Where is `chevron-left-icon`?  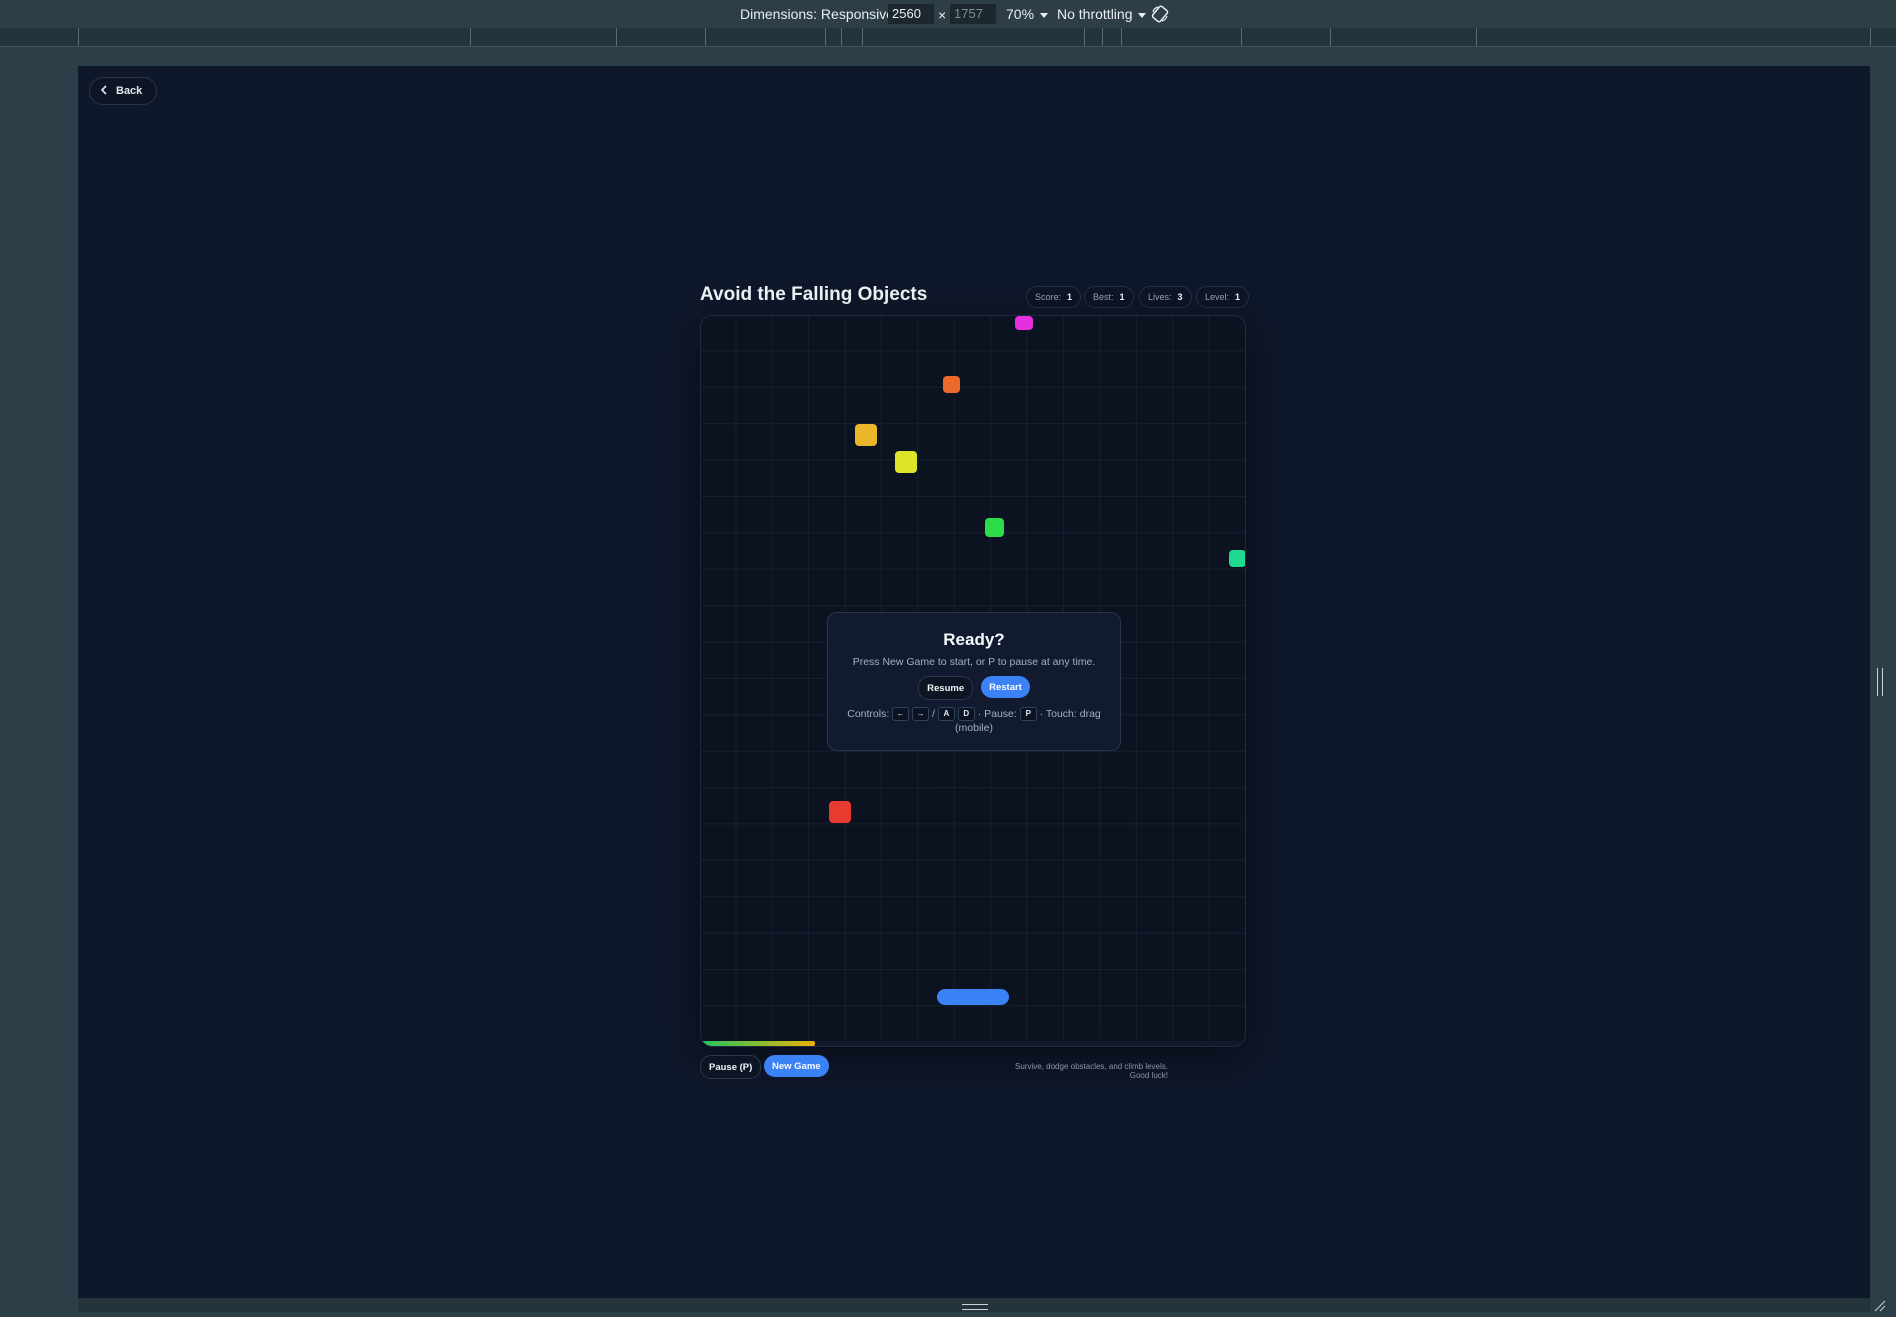 chevron-left-icon is located at coordinates (104, 91).